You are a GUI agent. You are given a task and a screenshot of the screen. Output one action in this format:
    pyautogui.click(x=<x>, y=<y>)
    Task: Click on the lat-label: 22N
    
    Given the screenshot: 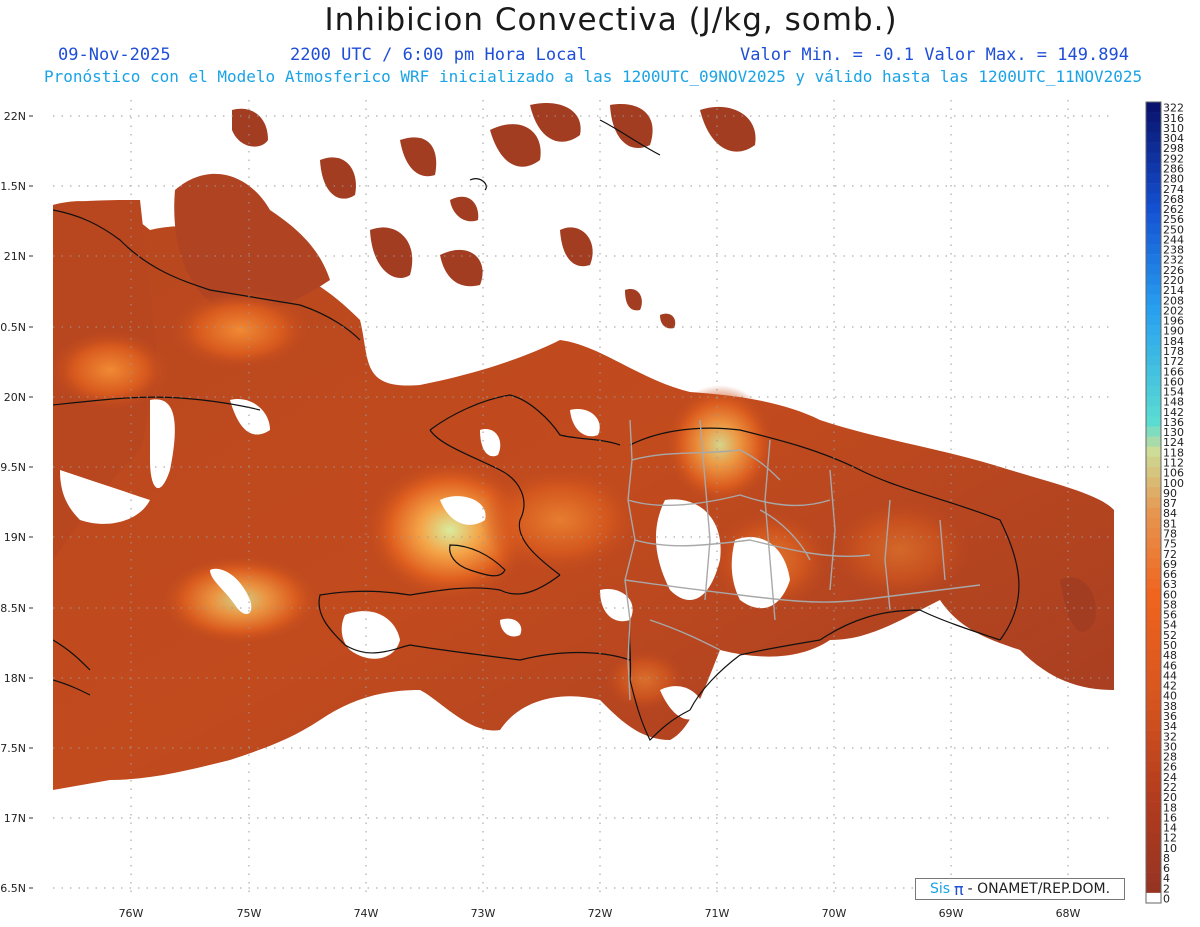 What is the action you would take?
    pyautogui.click(x=15, y=116)
    